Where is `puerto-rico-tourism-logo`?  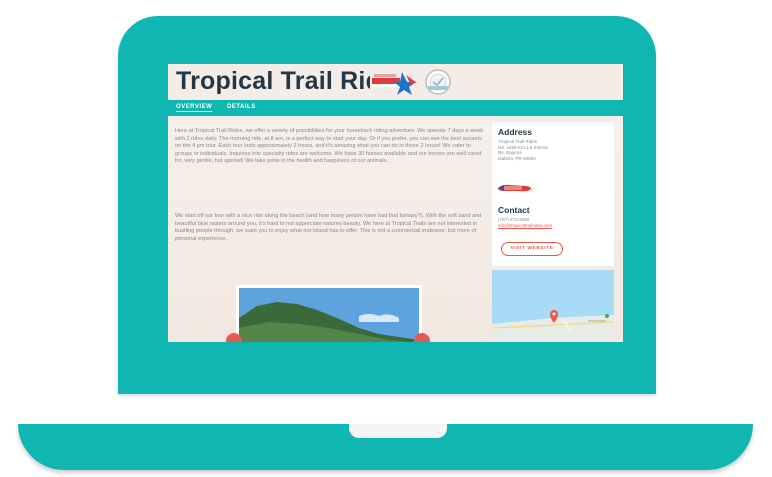
puerto-rico-tourism-logo is located at coordinates (395, 82).